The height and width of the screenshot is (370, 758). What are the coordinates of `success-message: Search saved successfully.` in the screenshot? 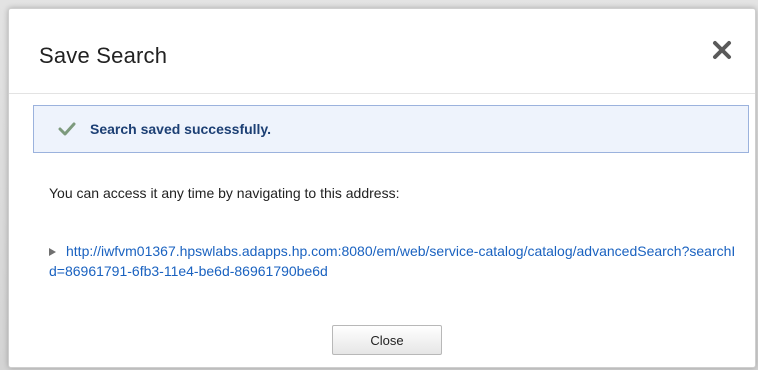 It's located at (181, 129).